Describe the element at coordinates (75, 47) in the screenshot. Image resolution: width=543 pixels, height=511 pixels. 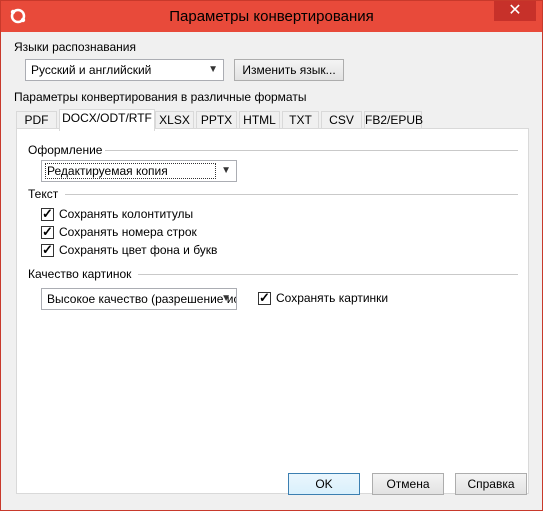
I see `languages-label: Языки распознавания` at that location.